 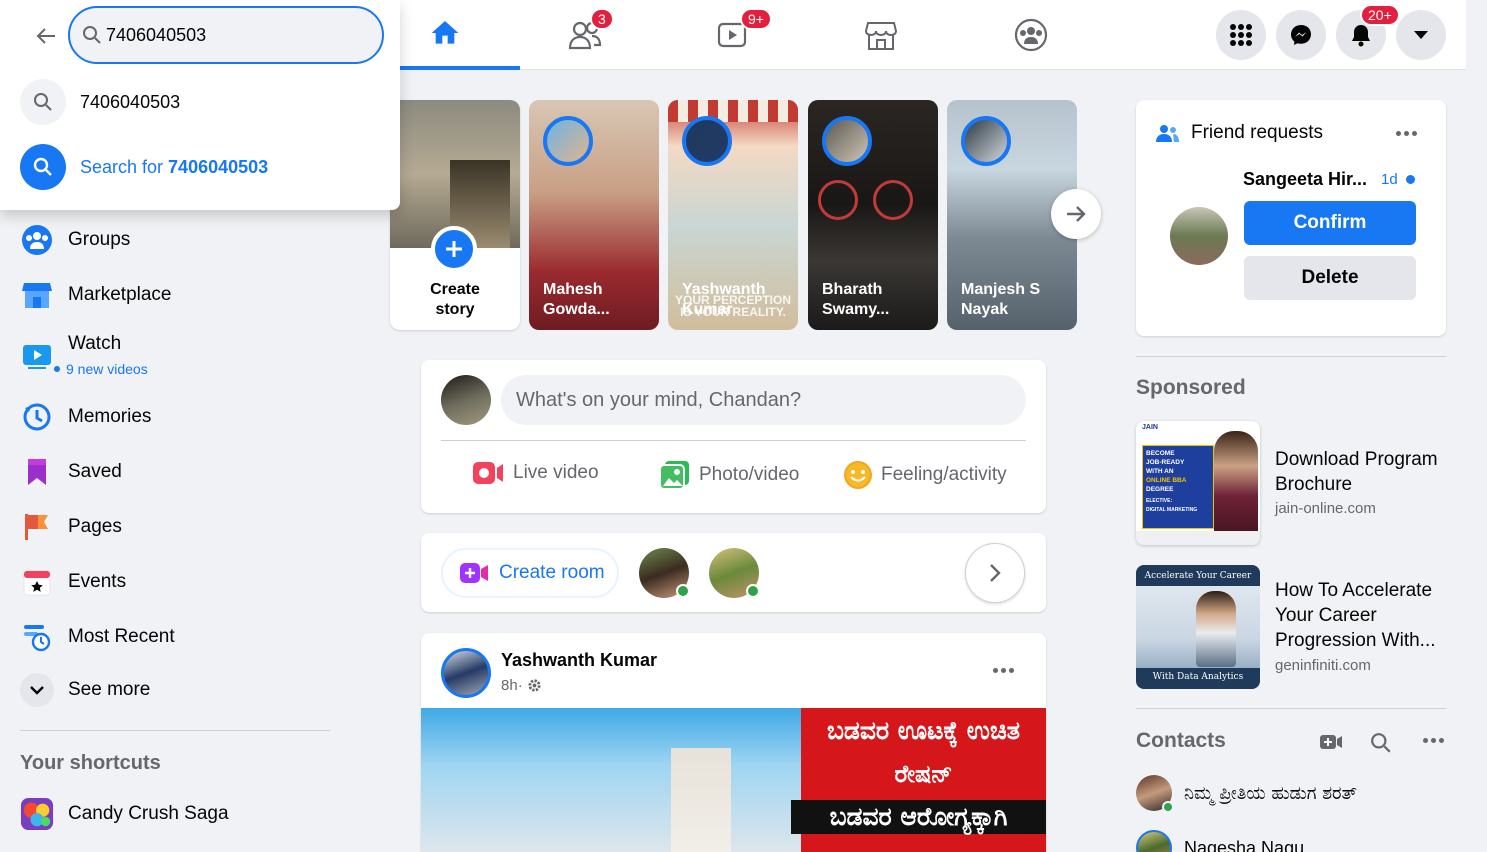 What do you see at coordinates (95, 526) in the screenshot?
I see `sidebar-item-label: Pages` at bounding box center [95, 526].